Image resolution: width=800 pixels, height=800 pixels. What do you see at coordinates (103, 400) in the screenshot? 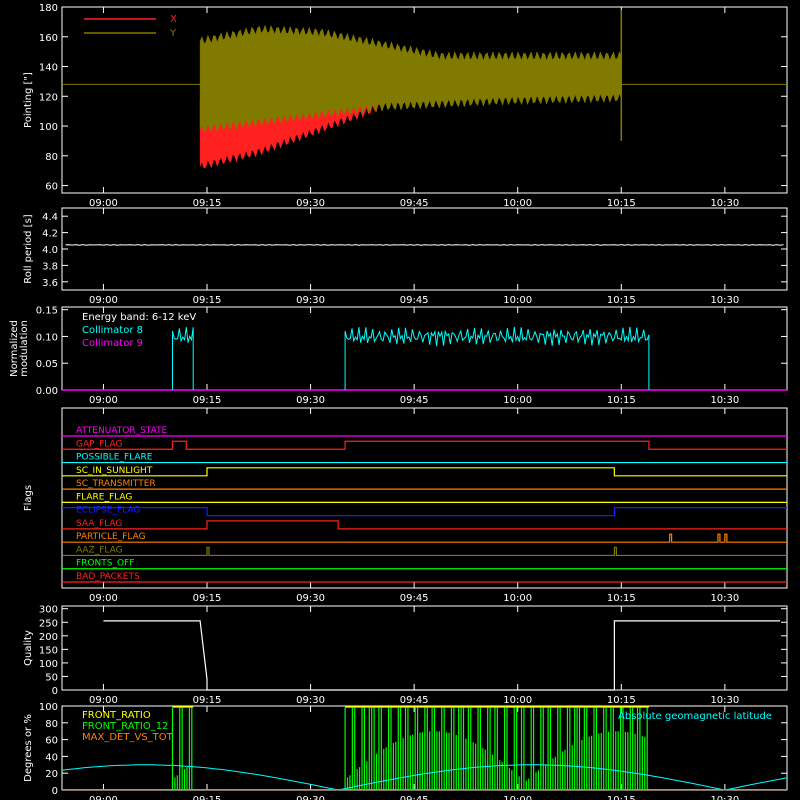
I see `modulation-xtick-label: 09:00` at bounding box center [103, 400].